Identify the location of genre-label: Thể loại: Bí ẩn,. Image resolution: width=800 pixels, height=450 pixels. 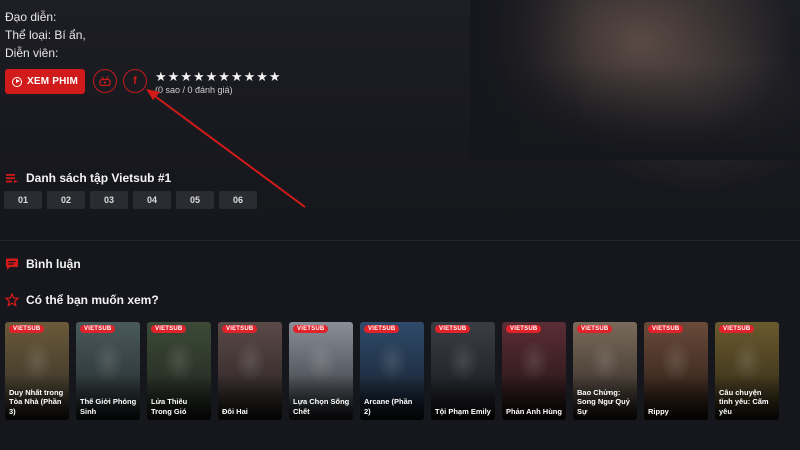
(45, 35).